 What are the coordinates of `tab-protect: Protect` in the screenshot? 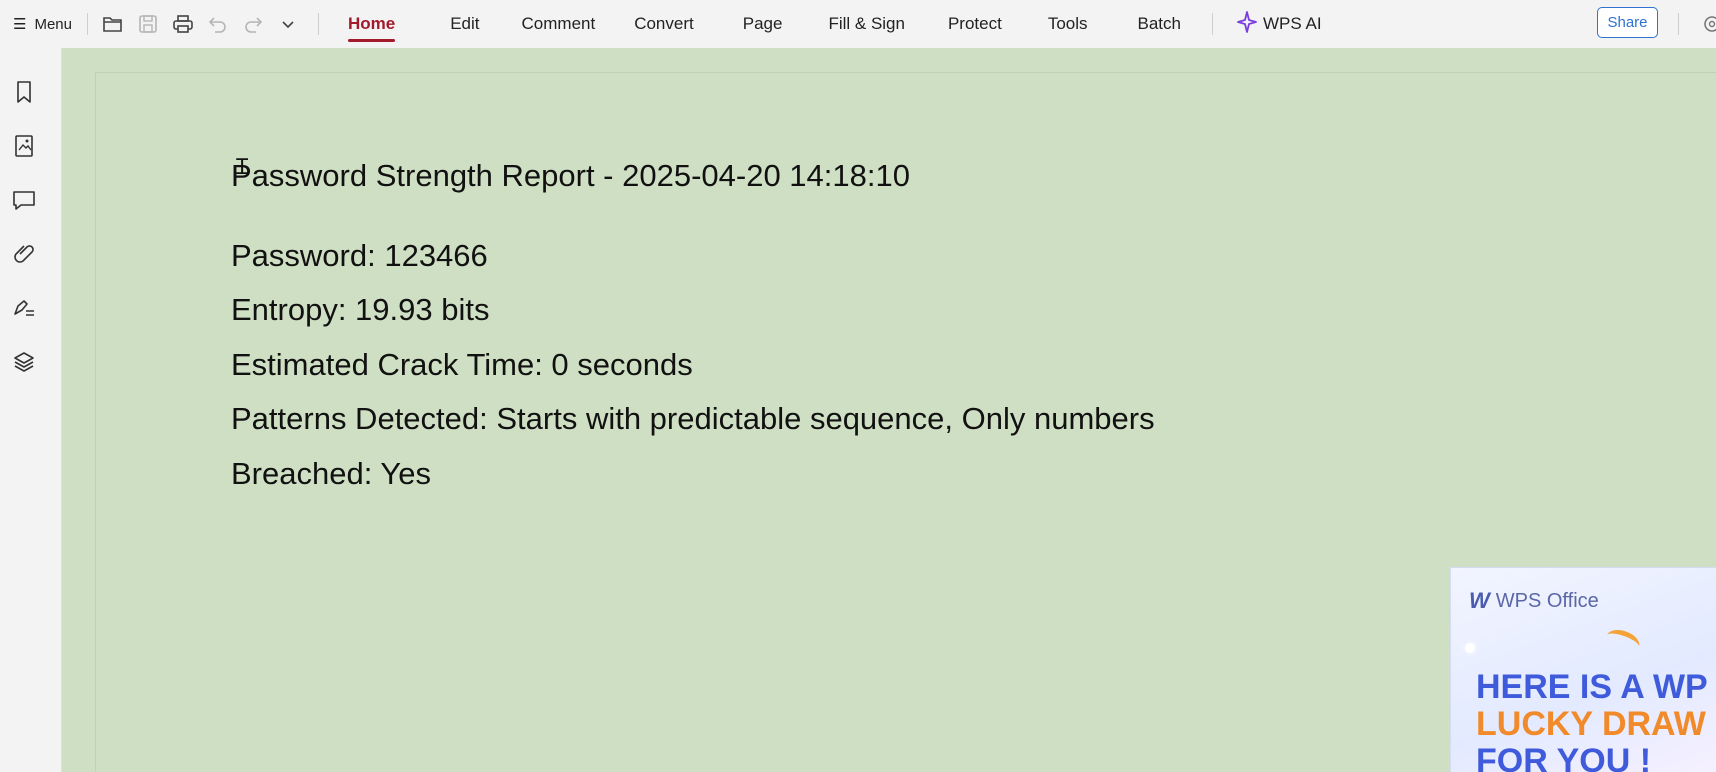 It's located at (975, 24).